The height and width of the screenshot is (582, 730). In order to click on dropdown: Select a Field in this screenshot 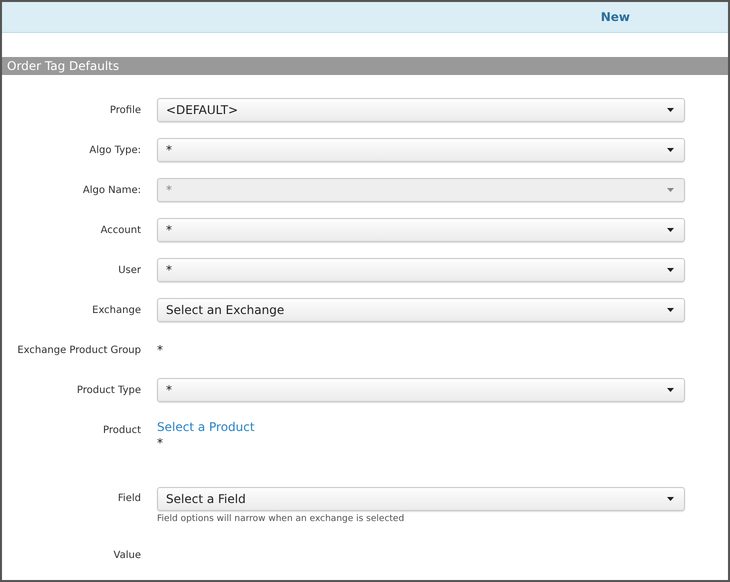, I will do `click(421, 499)`.